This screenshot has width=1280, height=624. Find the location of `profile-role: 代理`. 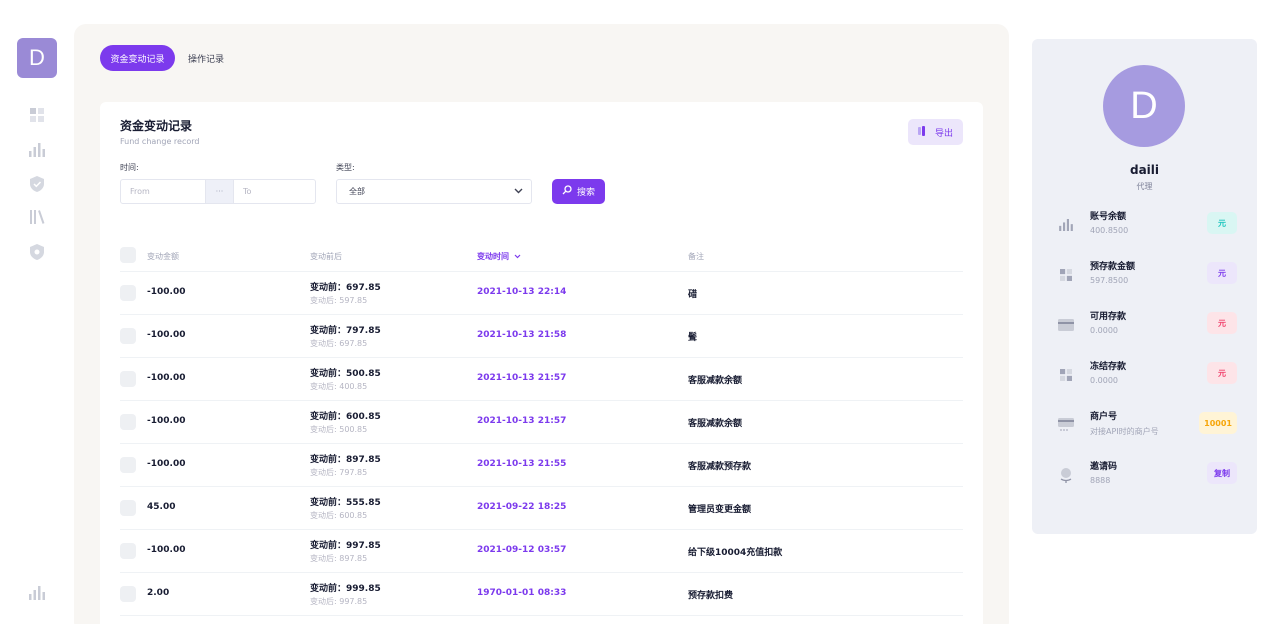

profile-role: 代理 is located at coordinates (1144, 186).